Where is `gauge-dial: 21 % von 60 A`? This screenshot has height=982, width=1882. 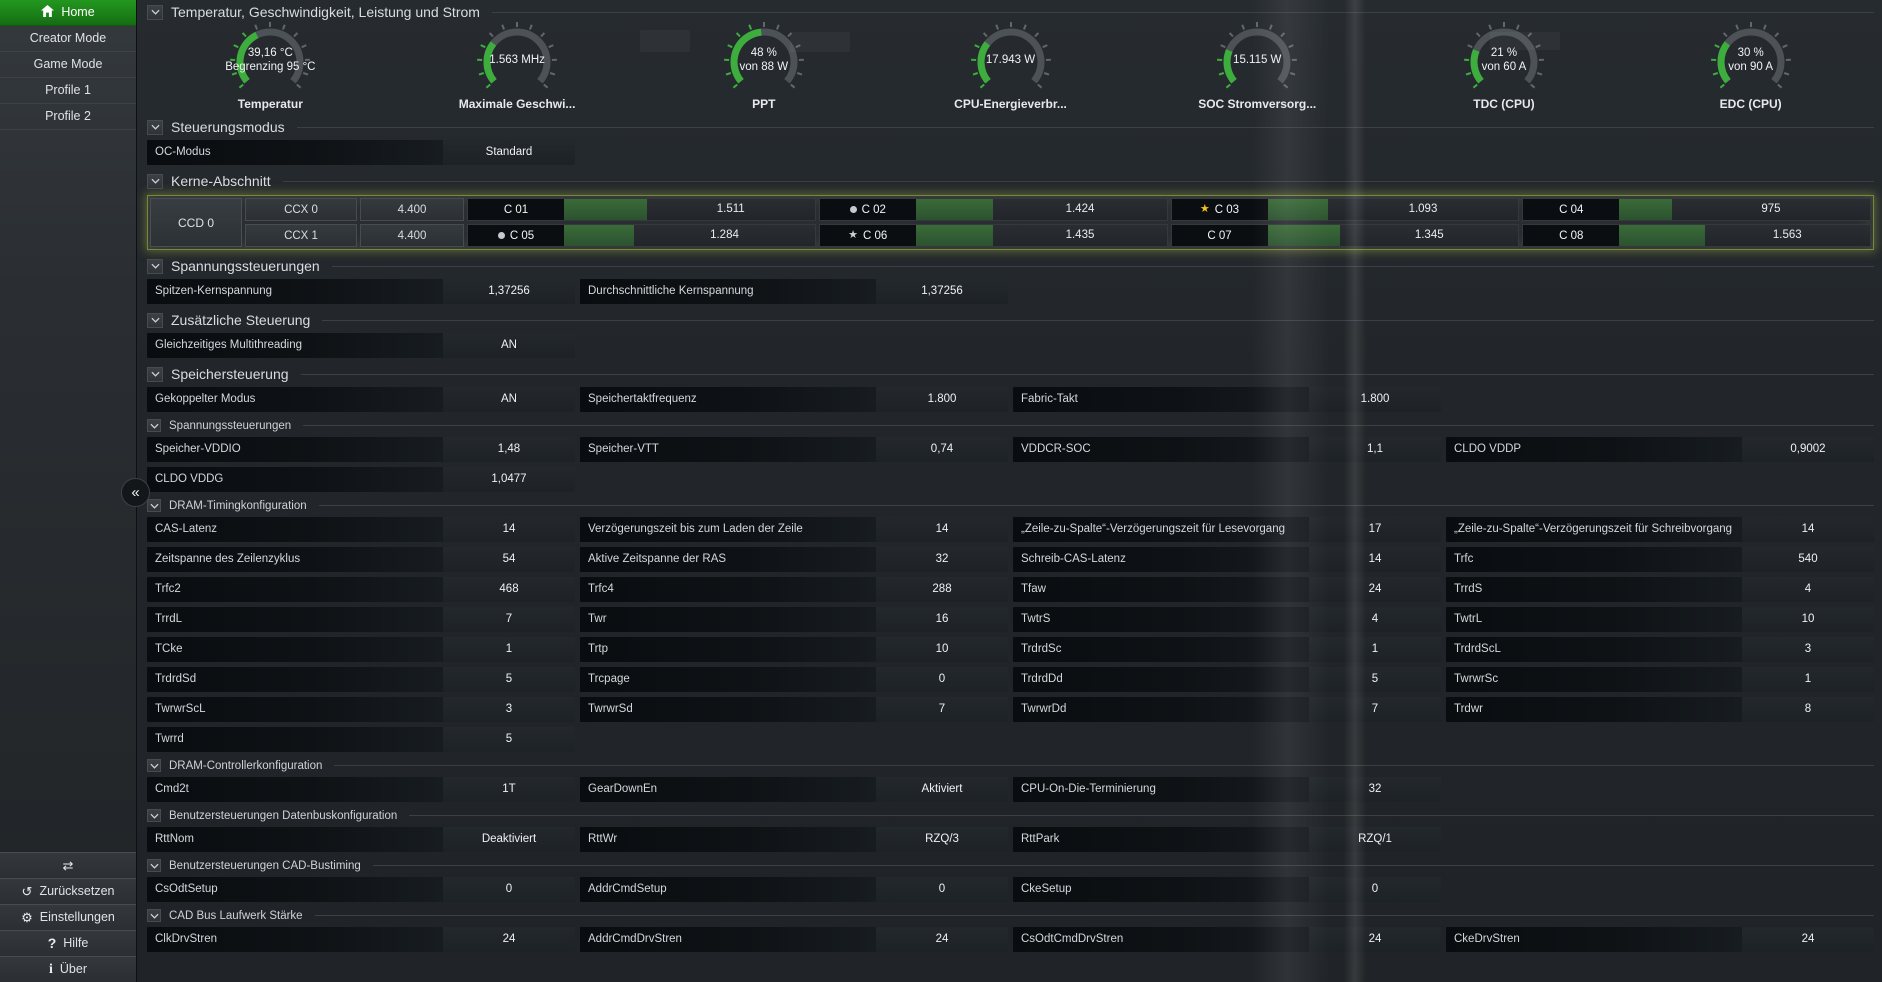
gauge-dial: 21 % von 60 A is located at coordinates (1504, 59).